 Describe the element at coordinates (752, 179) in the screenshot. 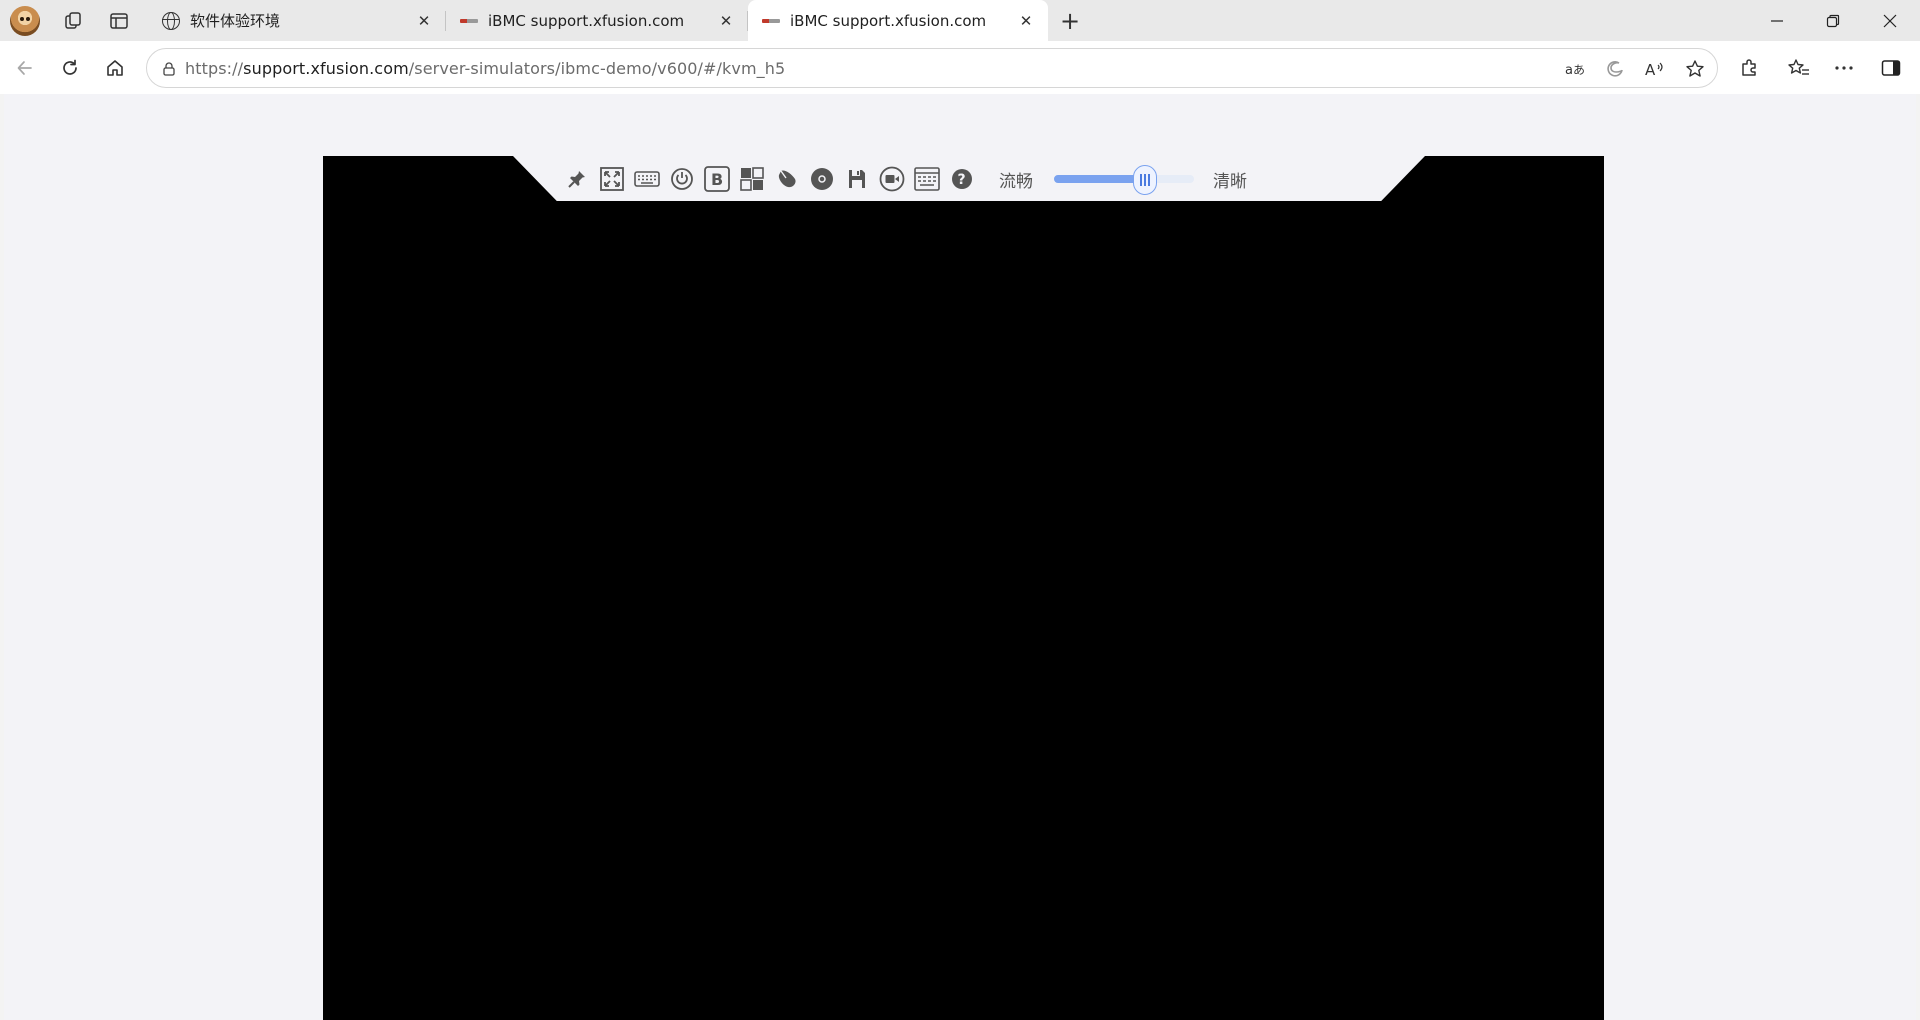

I see `mouse-mode-icon` at that location.